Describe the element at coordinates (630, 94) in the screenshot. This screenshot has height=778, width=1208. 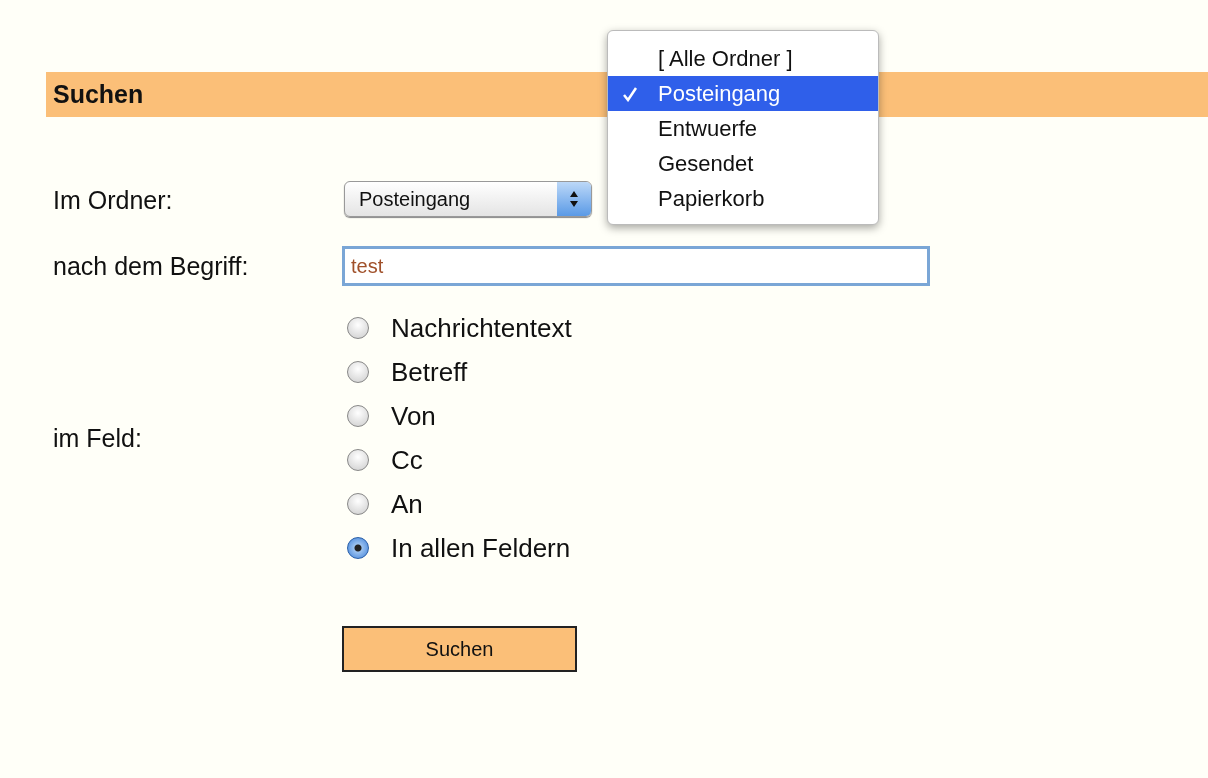
I see `checkmark-icon` at that location.